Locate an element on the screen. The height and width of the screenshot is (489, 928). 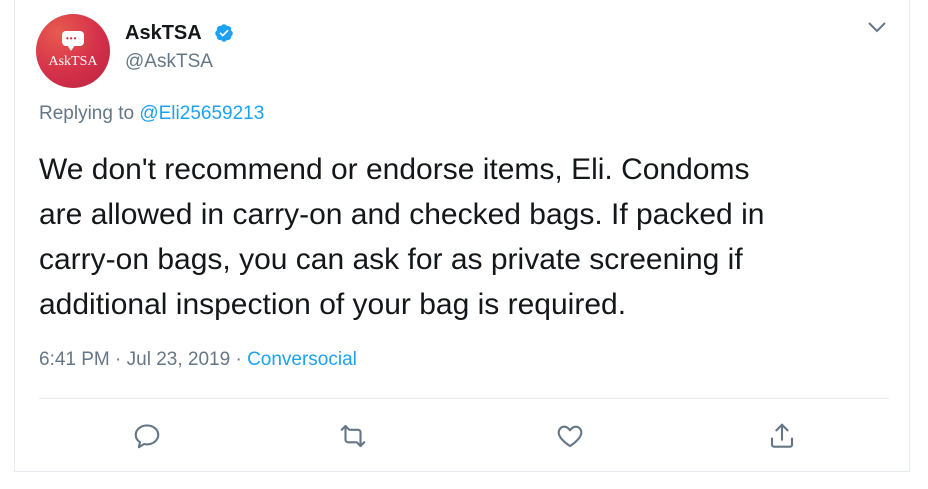
mention-link: @Eli25659213 is located at coordinates (201, 113).